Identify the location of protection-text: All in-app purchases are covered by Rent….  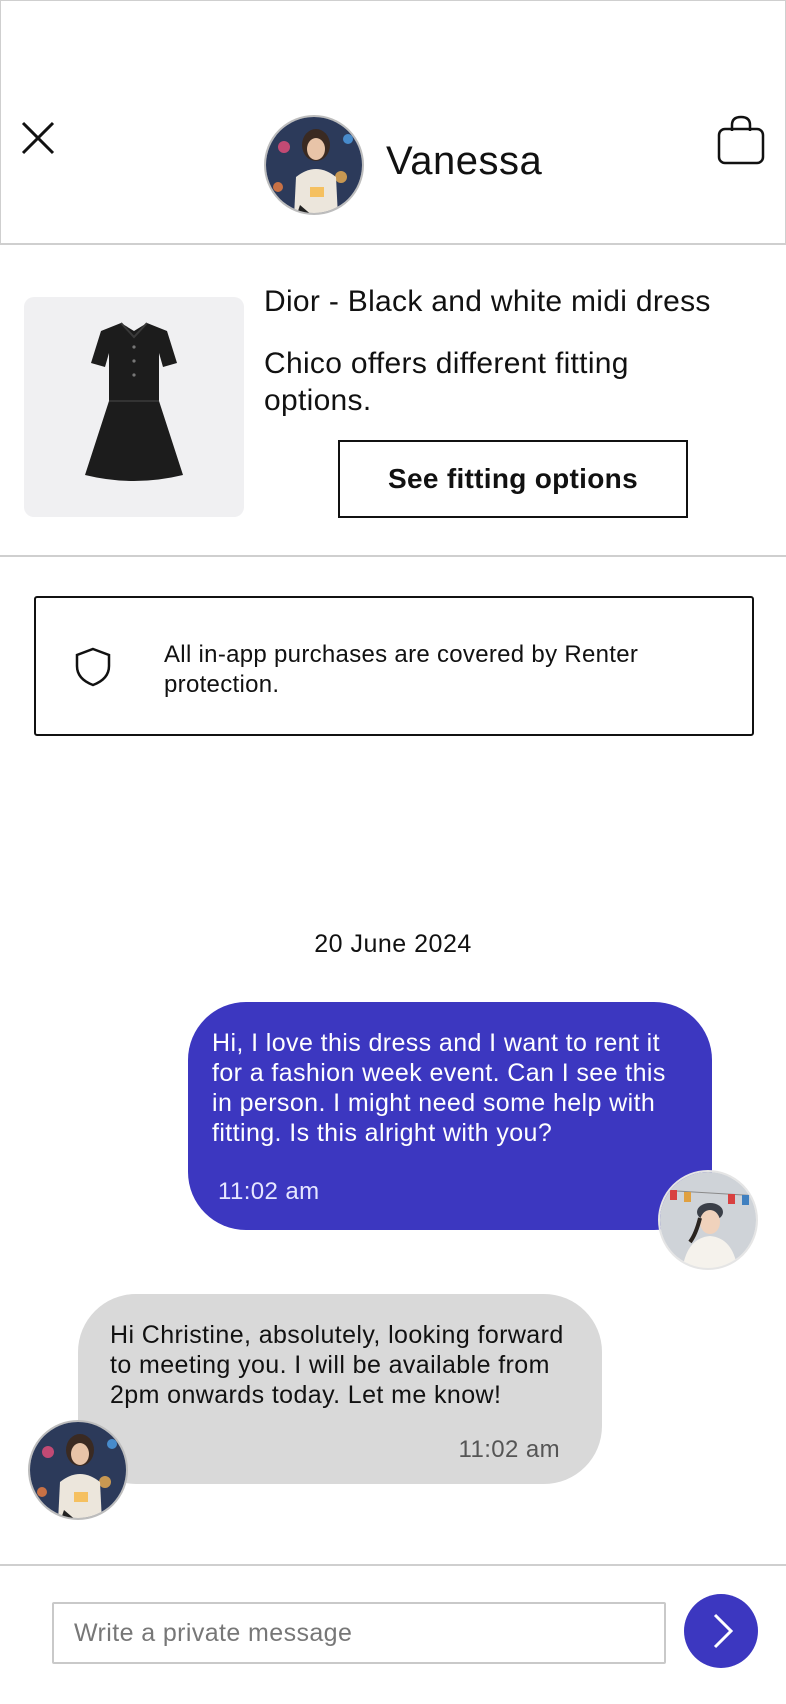
(401, 669).